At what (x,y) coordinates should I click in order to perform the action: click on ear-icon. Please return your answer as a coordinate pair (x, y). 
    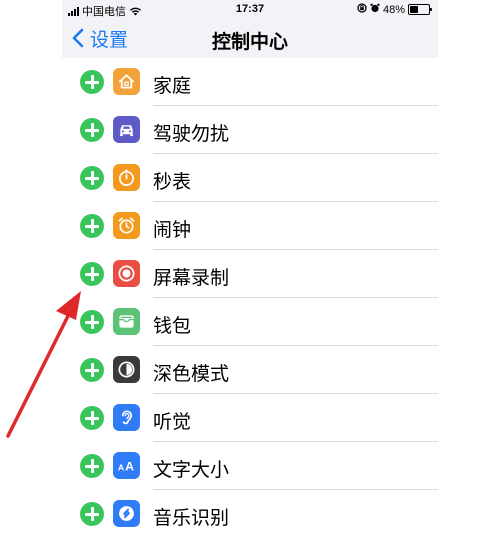
    Looking at the image, I should click on (126, 417).